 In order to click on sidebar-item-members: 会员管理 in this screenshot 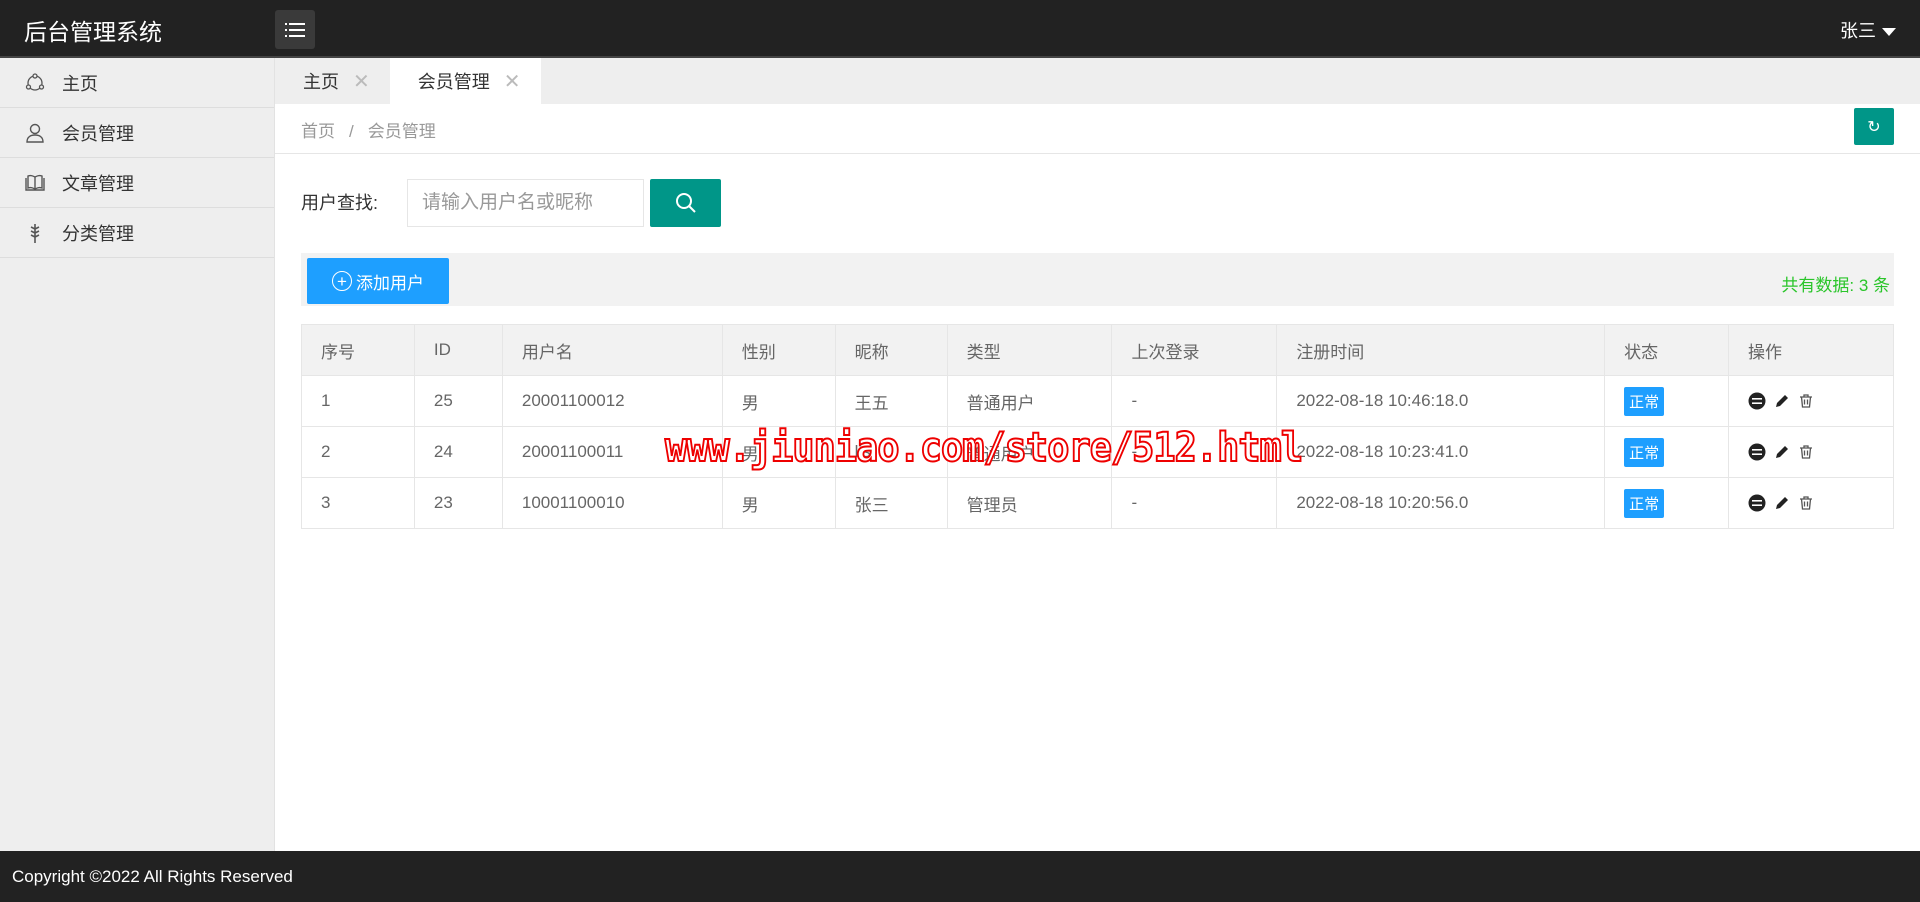, I will do `click(137, 133)`.